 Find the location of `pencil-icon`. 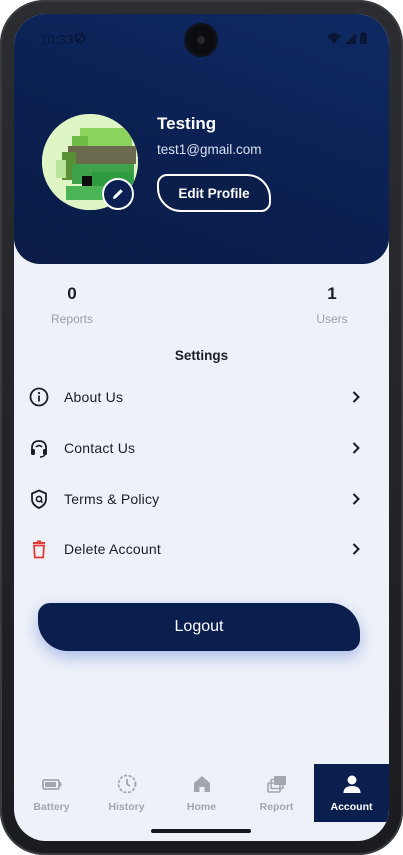

pencil-icon is located at coordinates (118, 194).